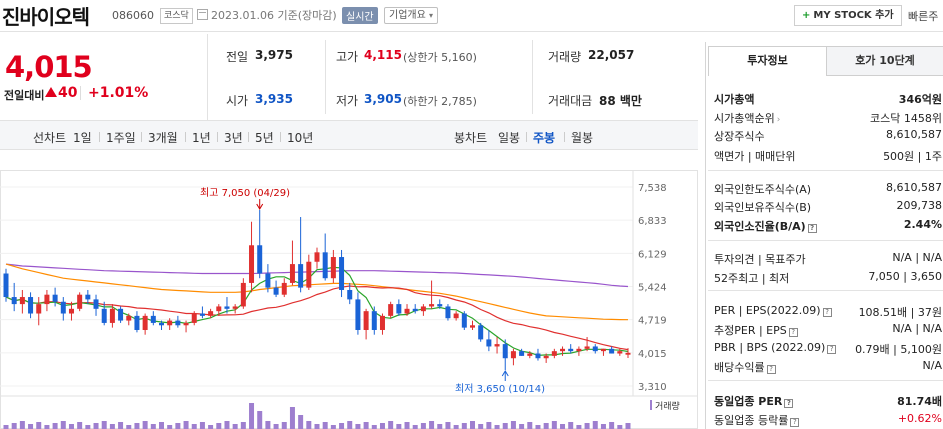  What do you see at coordinates (411, 15) in the screenshot?
I see `company-overview-dropdown: 기업개요 ▾` at bounding box center [411, 15].